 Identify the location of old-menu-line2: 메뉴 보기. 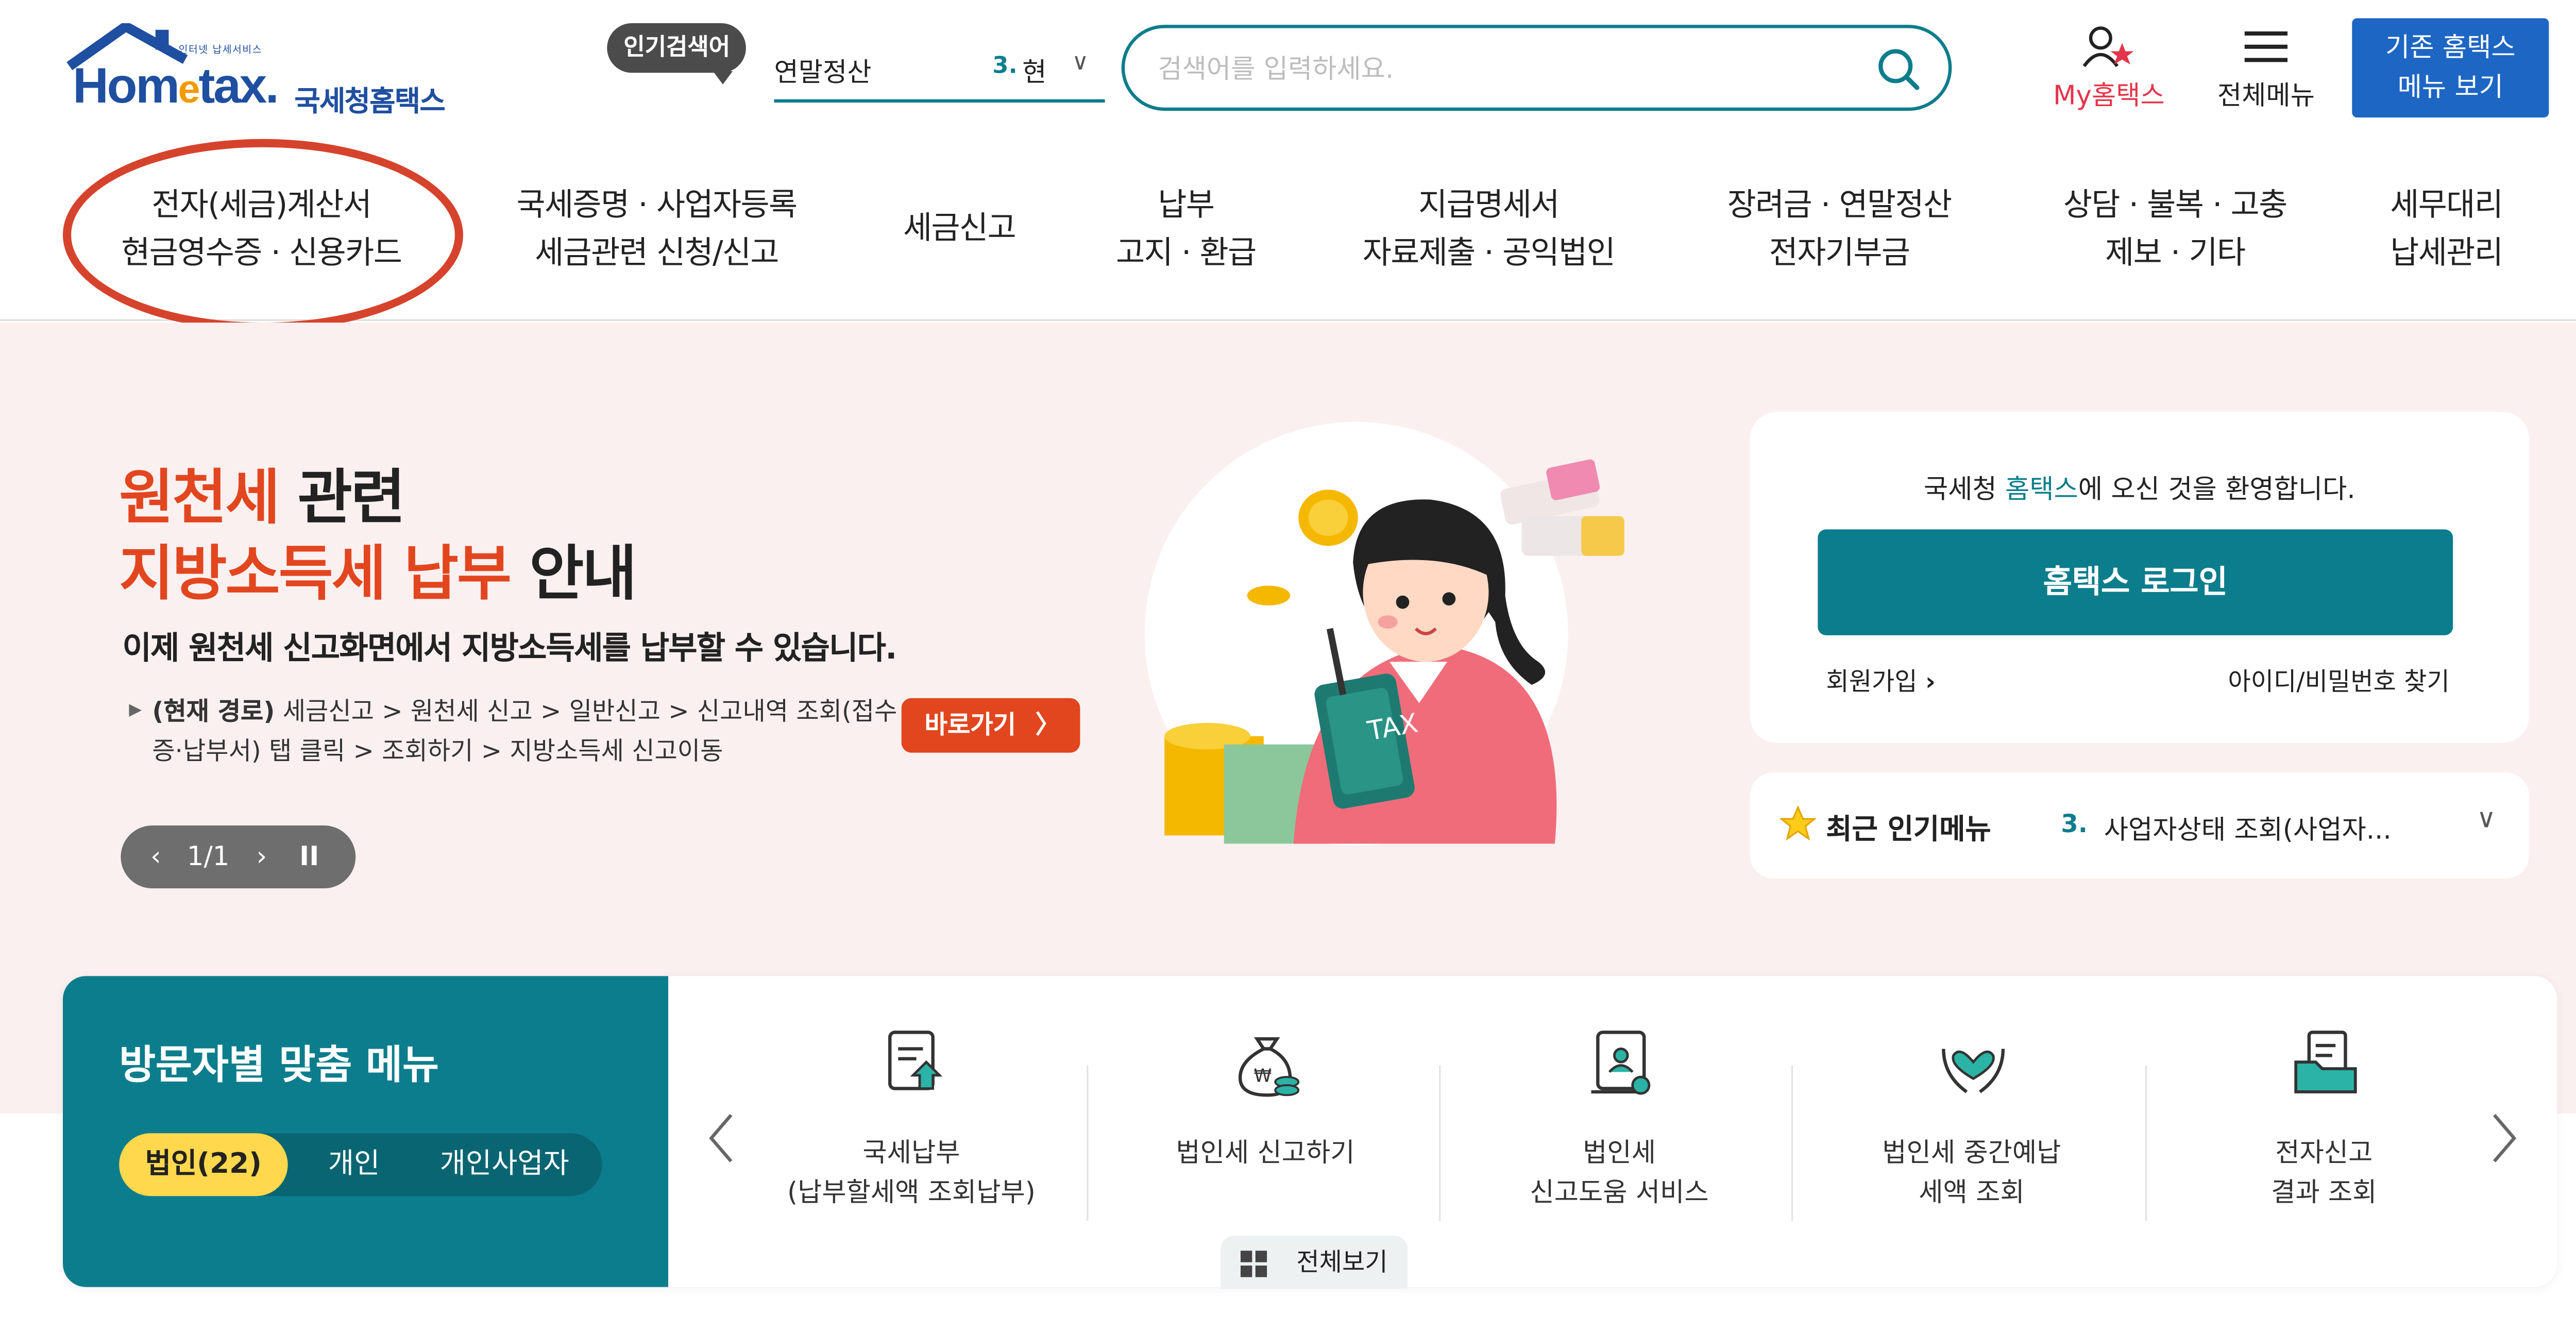
(2450, 87).